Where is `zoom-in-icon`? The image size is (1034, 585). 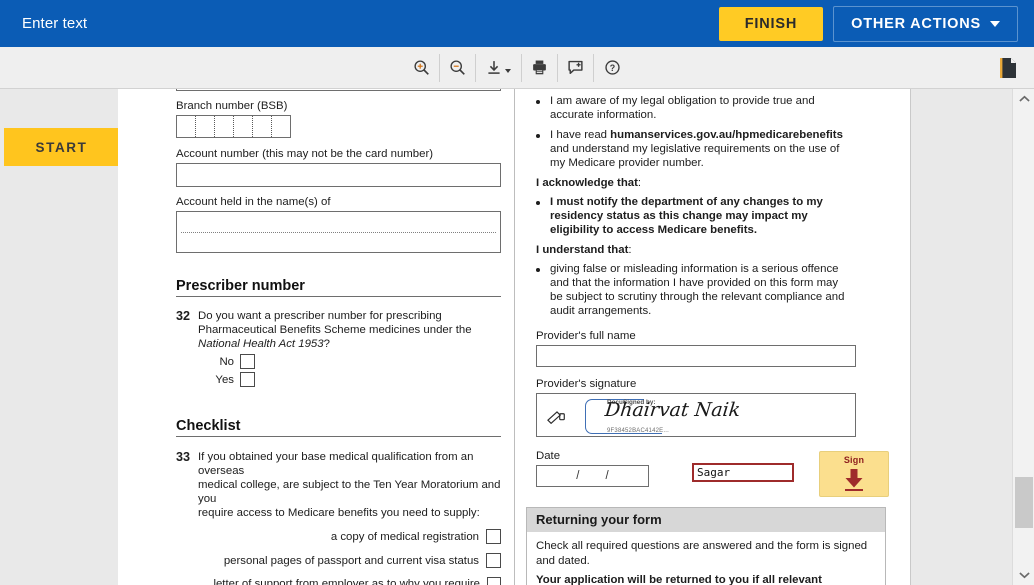 zoom-in-icon is located at coordinates (422, 67).